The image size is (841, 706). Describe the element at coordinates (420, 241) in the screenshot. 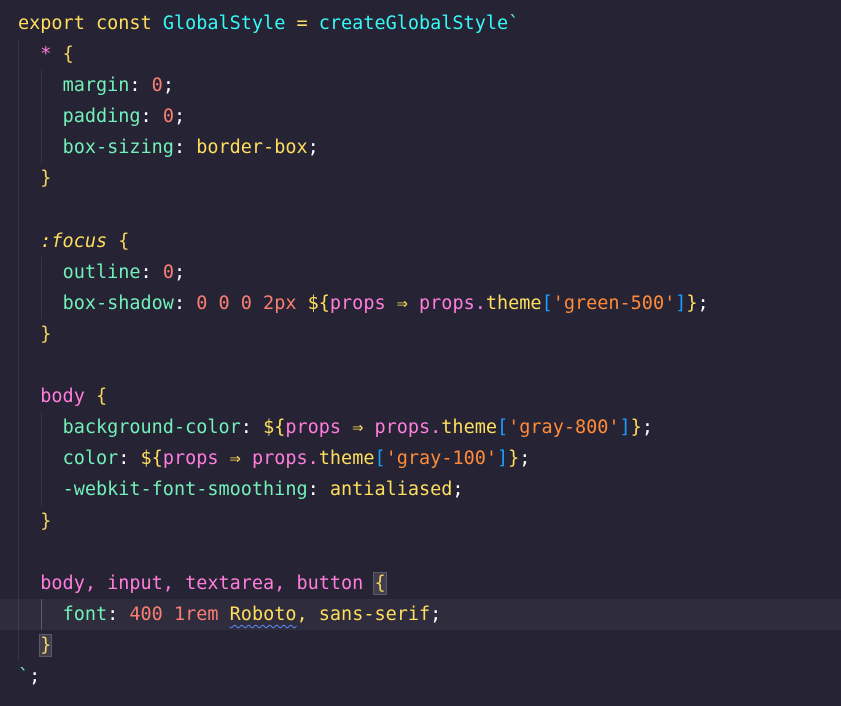

I see `code-line-8: :focus {` at that location.